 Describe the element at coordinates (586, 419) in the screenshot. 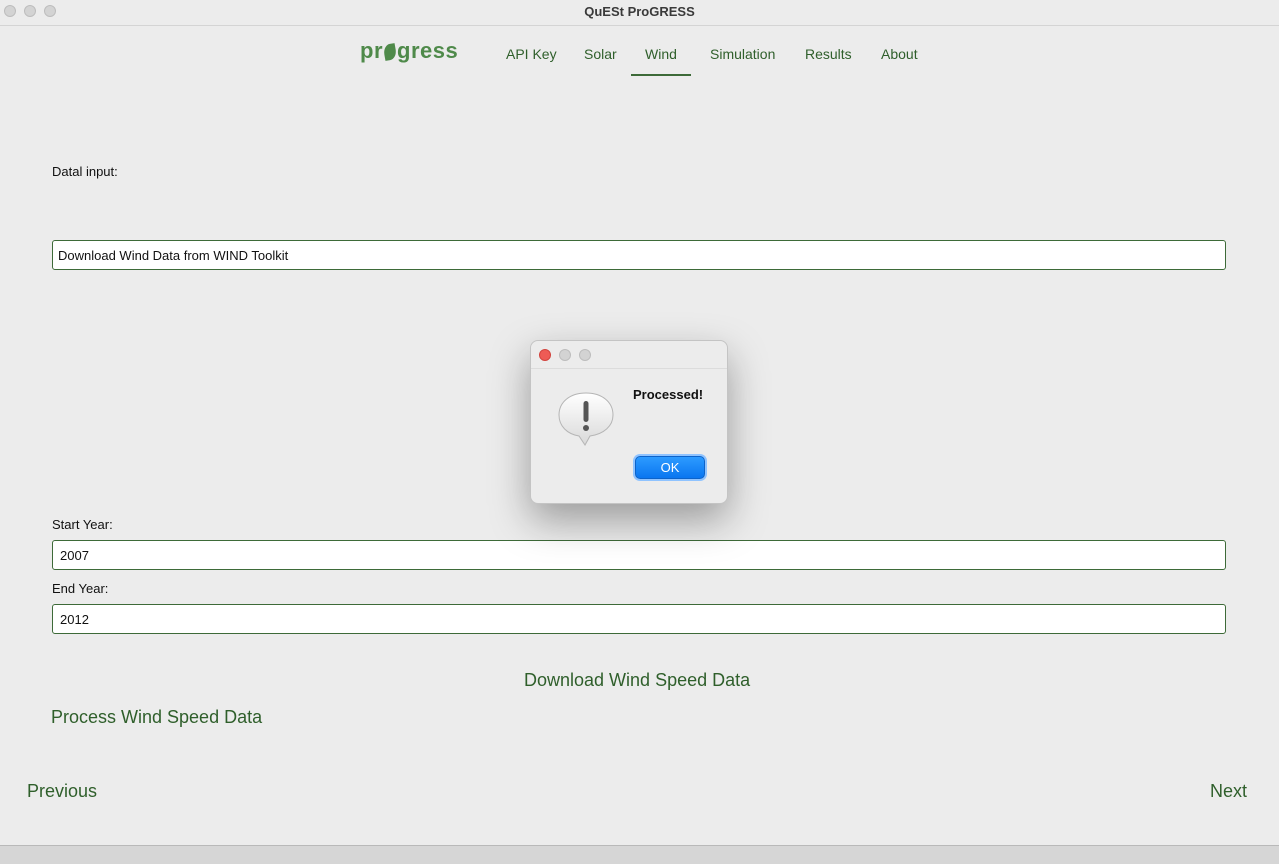

I see `exclamation-bubble-icon` at that location.